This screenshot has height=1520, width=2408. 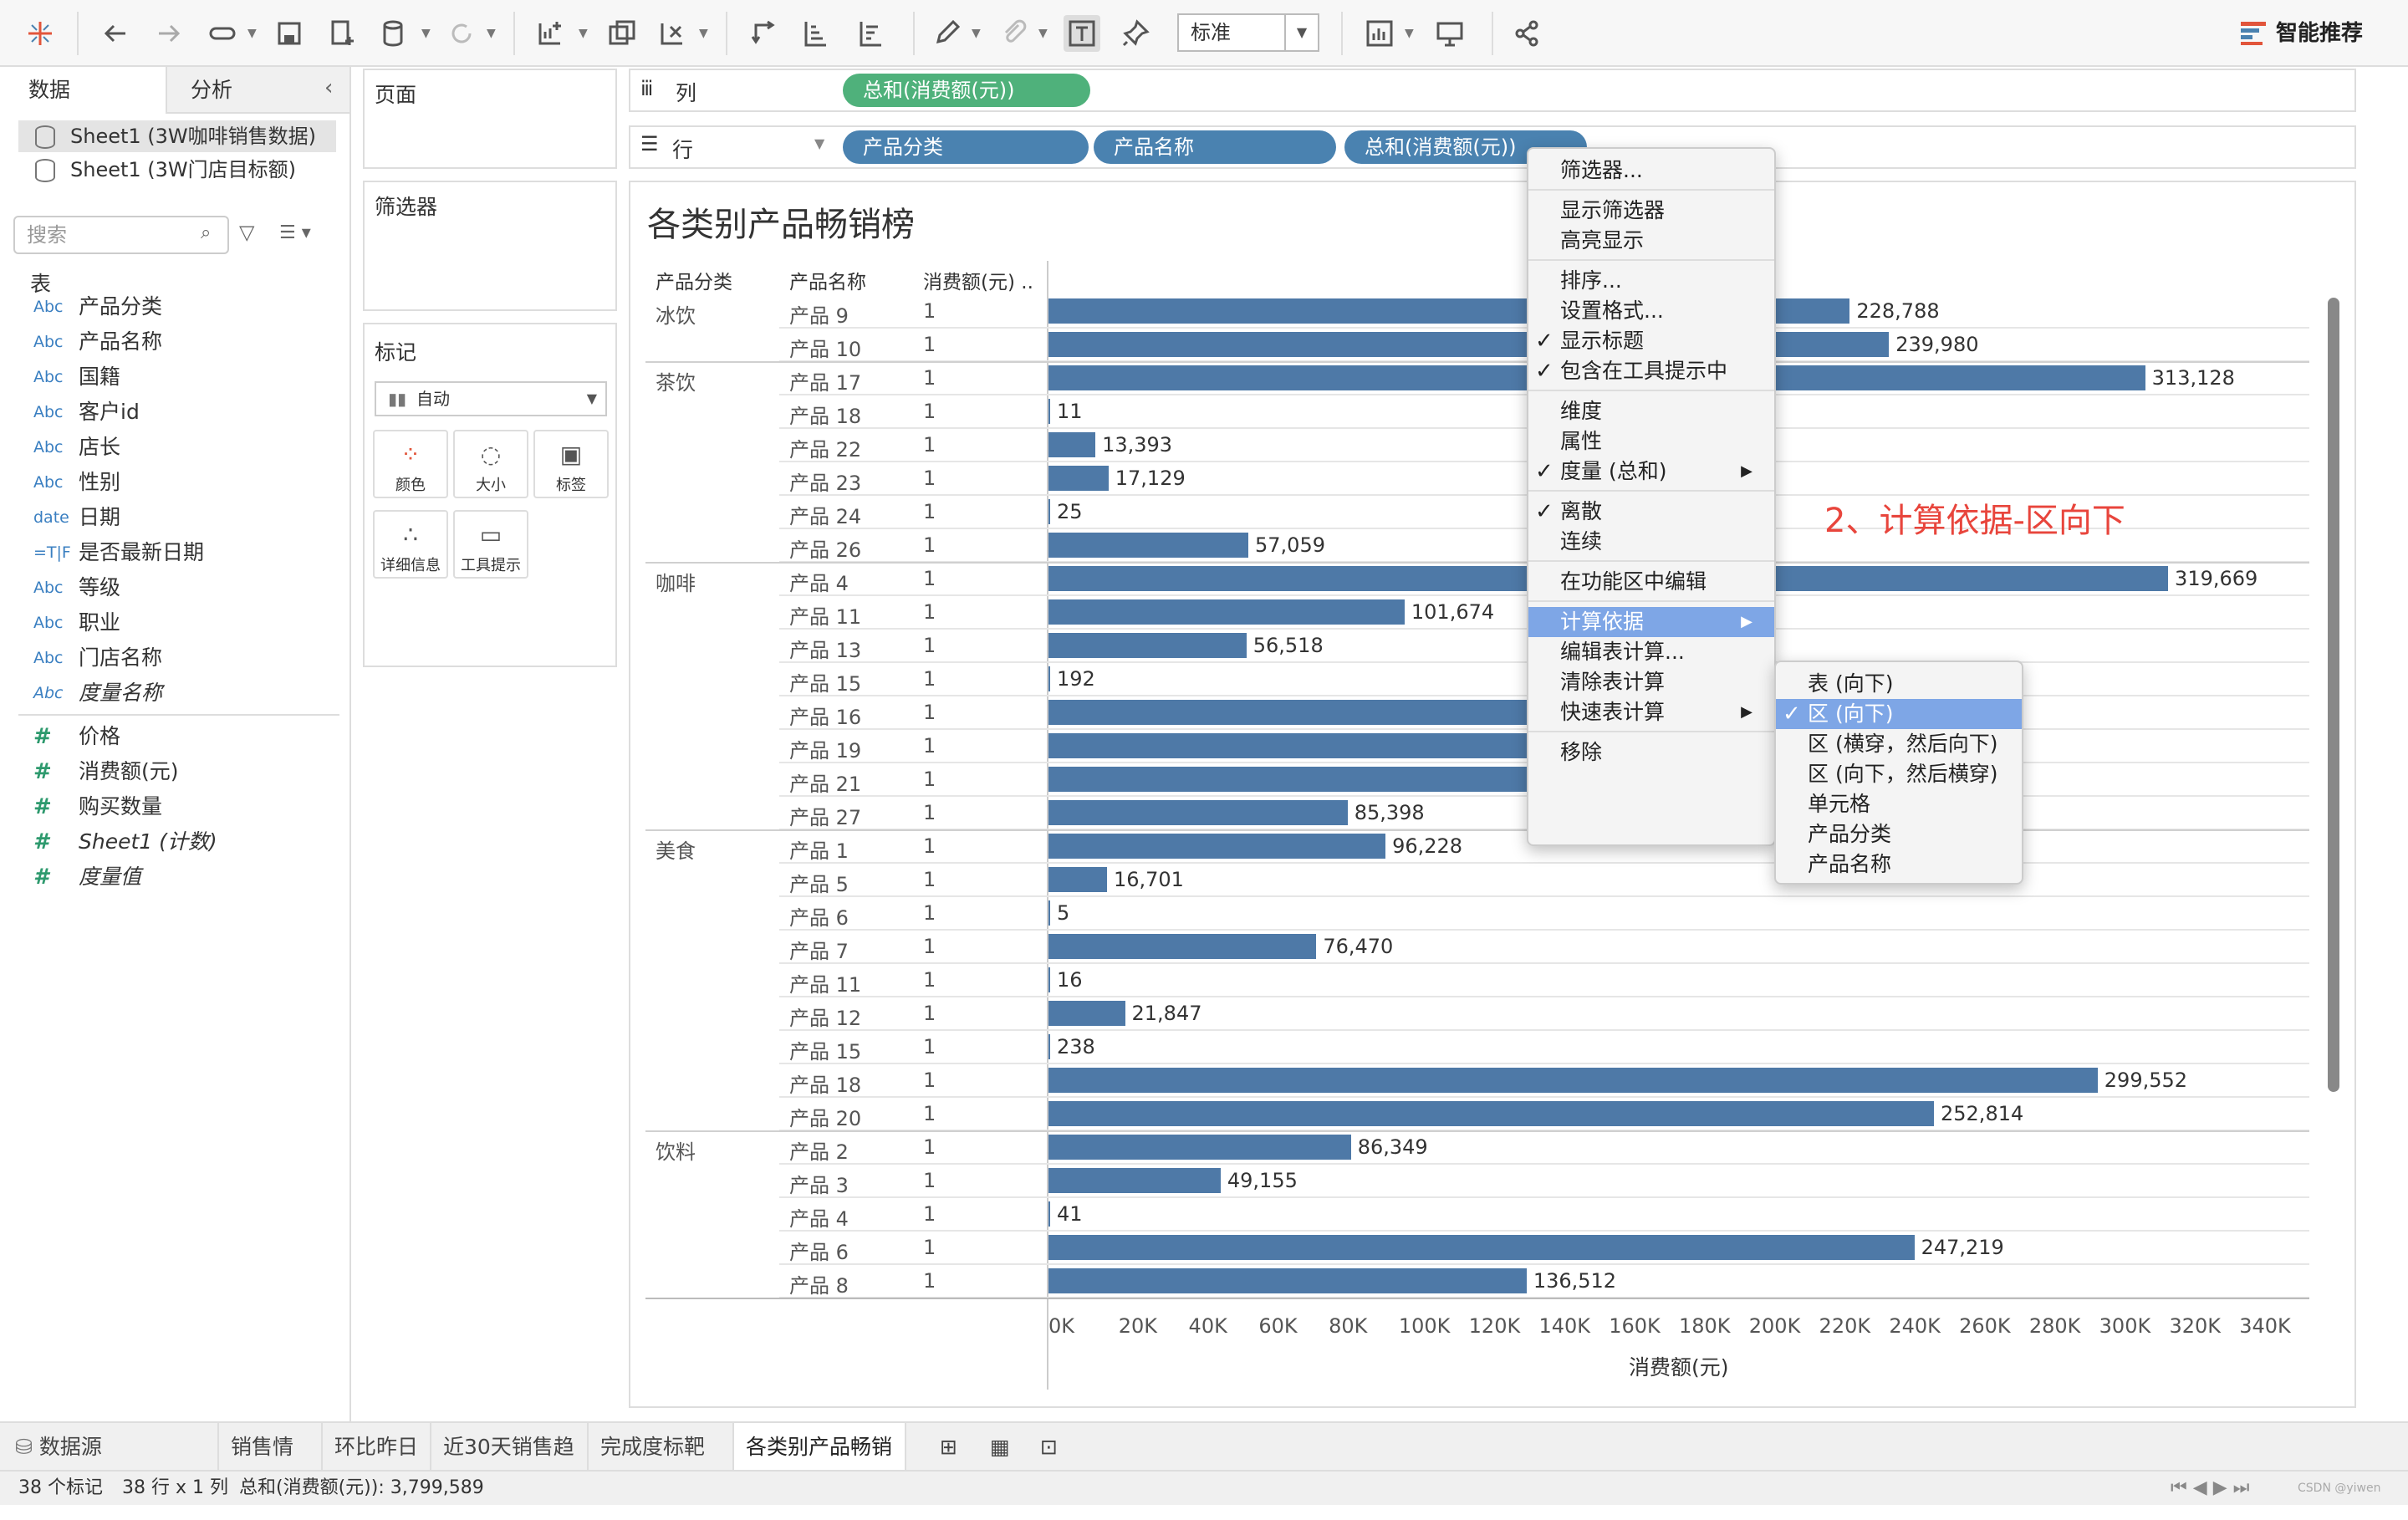 What do you see at coordinates (121, 235) in the screenshot?
I see `search-input: 搜索` at bounding box center [121, 235].